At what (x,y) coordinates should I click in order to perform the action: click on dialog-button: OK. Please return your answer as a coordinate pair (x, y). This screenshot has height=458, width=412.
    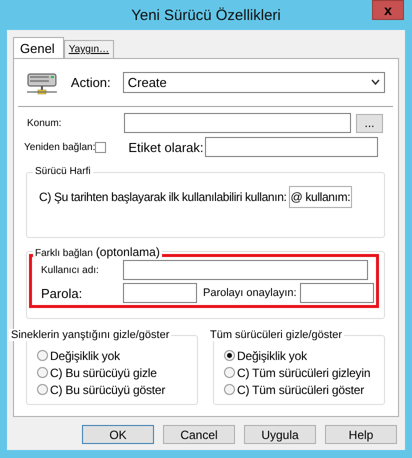
    Looking at the image, I should click on (118, 434).